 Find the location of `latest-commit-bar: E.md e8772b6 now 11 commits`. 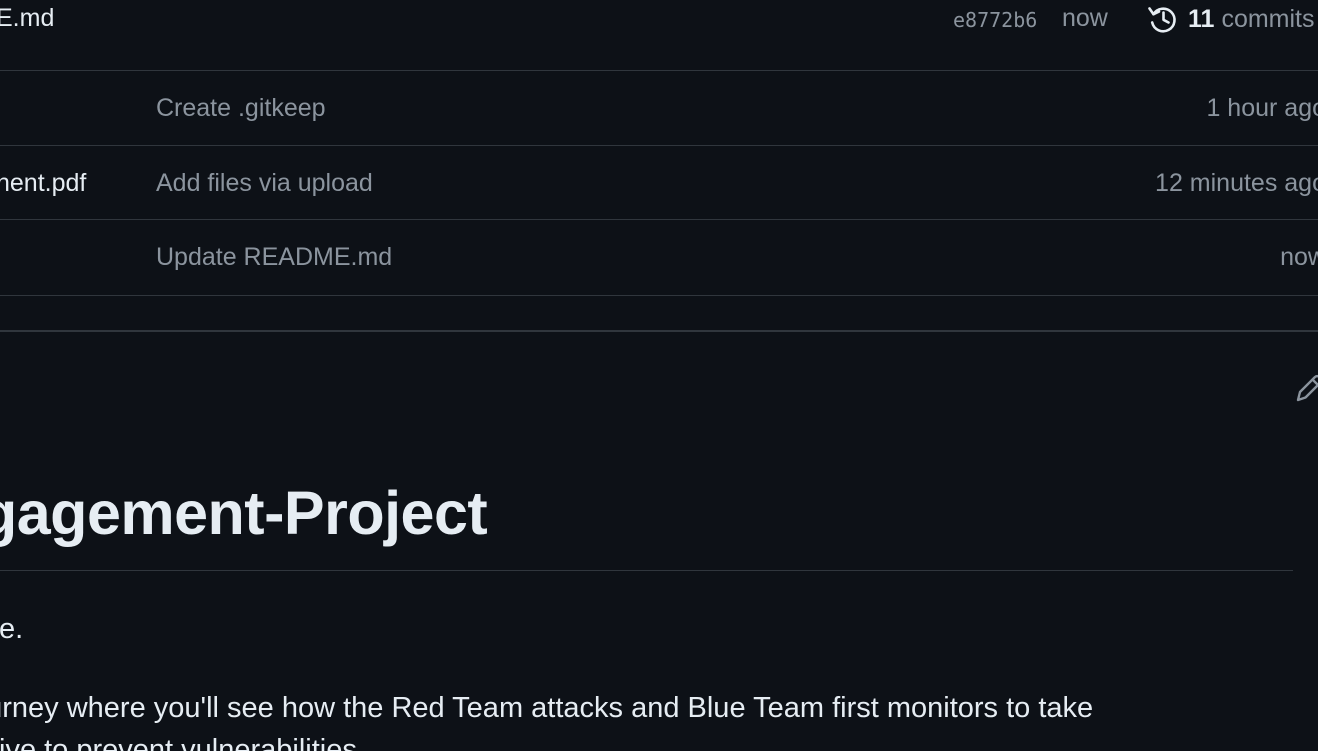

latest-commit-bar: E.md e8772b6 now 11 commits is located at coordinates (659, 35).